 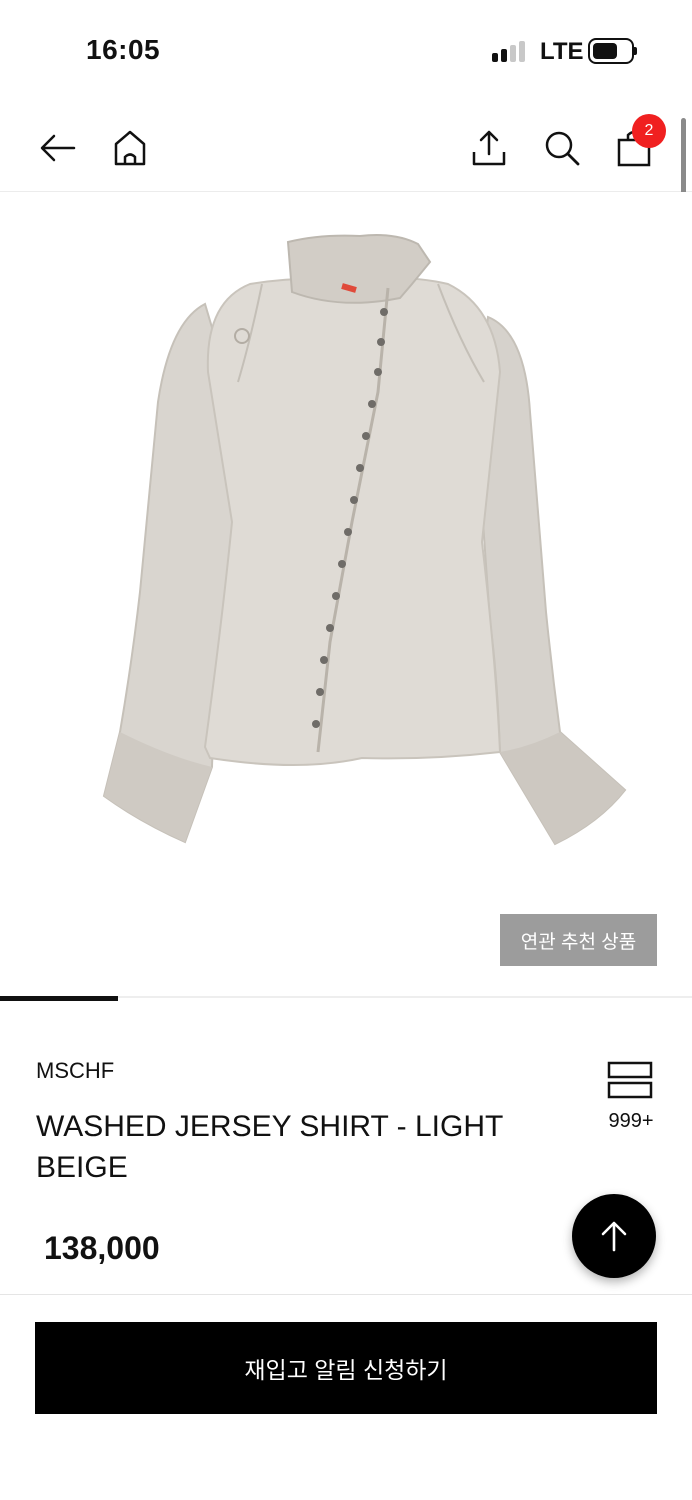 I want to click on restock-alert-button: 재입고 알림 신청하기, so click(x=346, y=1368).